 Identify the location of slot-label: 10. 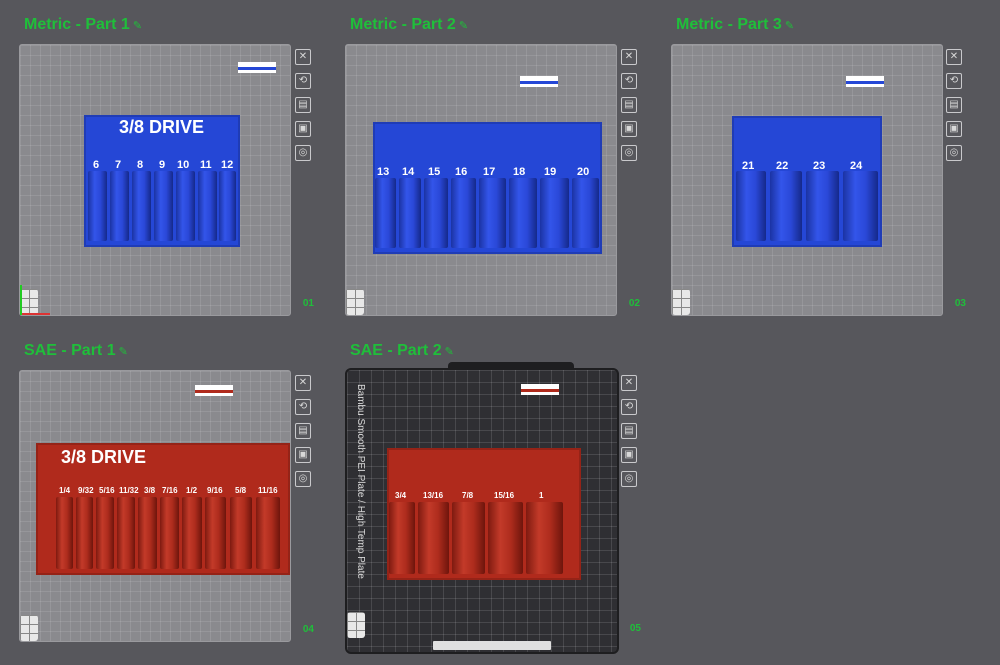
(183, 165).